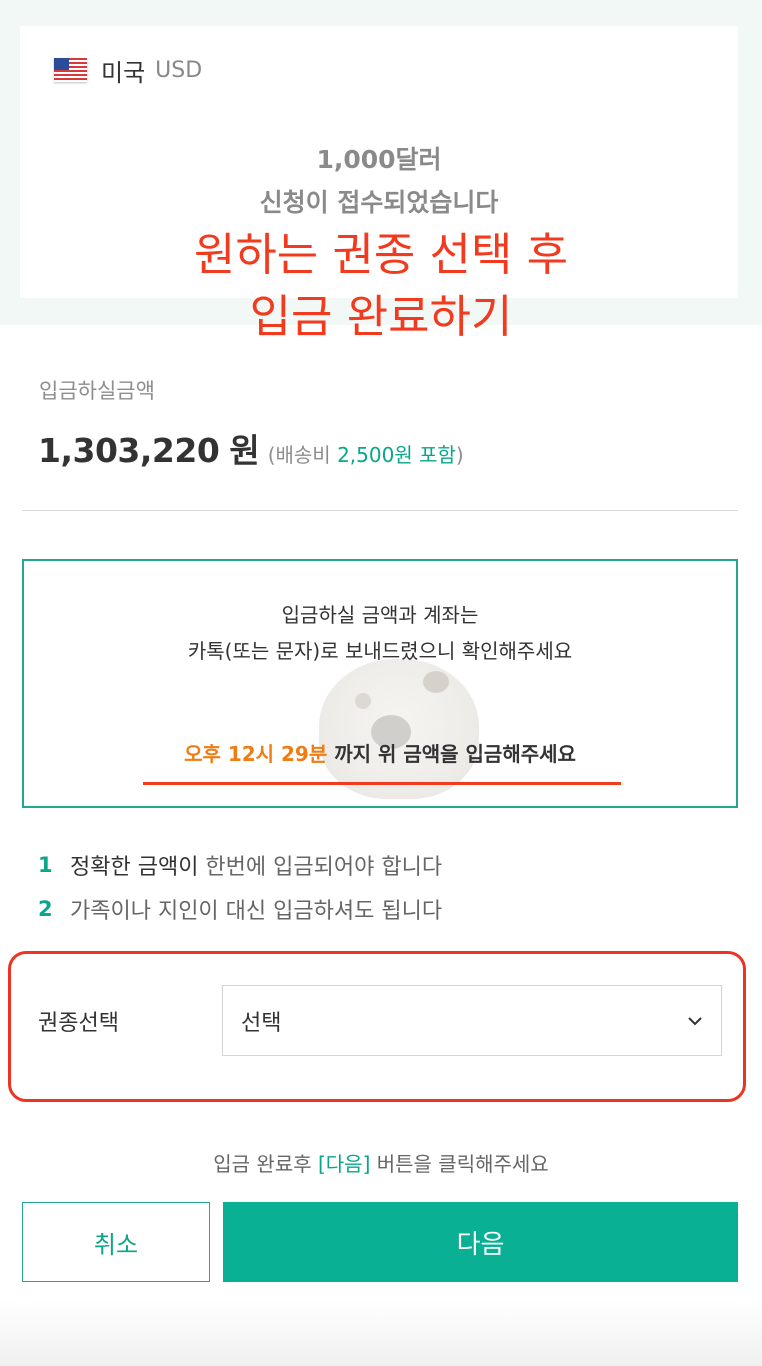 The width and height of the screenshot is (762, 1366). Describe the element at coordinates (381, 1164) in the screenshot. I see `completion-hint: 입금 완료후 [다음] 버튼을 클릭해주세요` at that location.